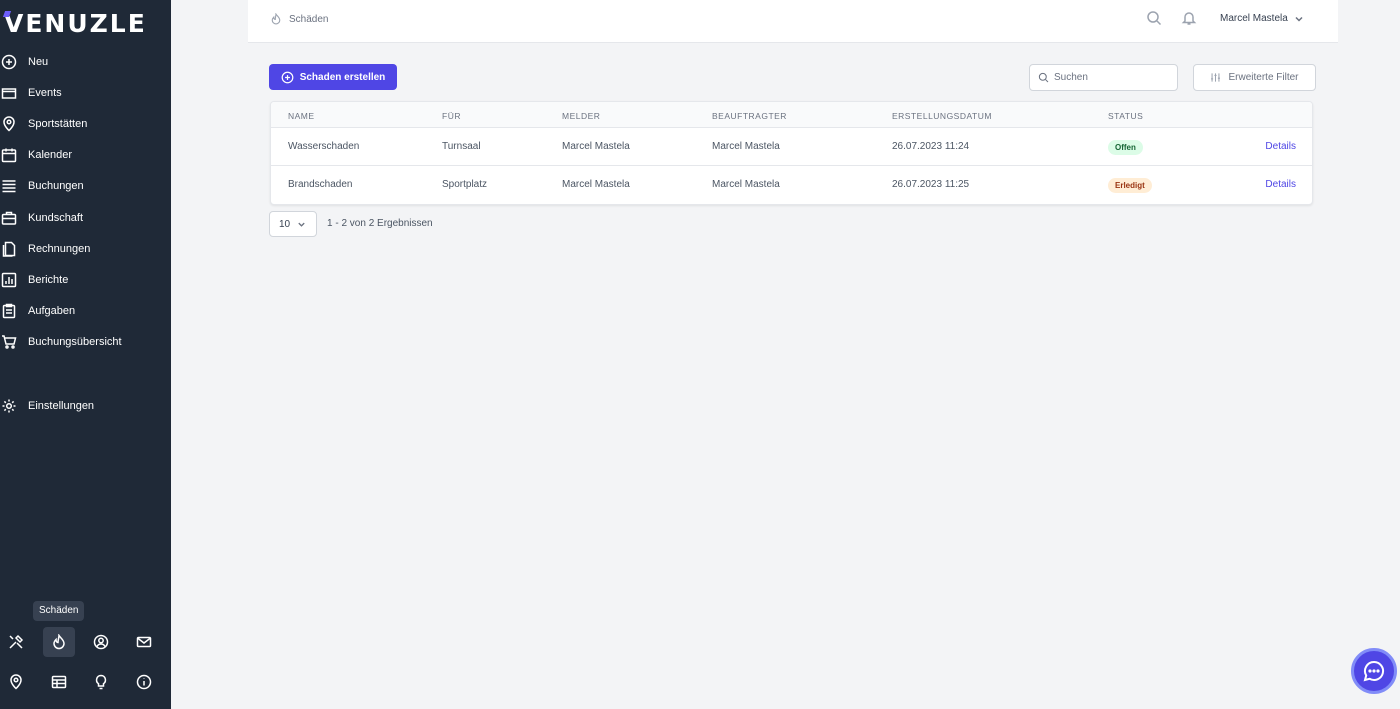 The height and width of the screenshot is (709, 1400). Describe the element at coordinates (931, 146) in the screenshot. I see `cell-erstellungsdatum: 26.07.2023 11:24` at that location.